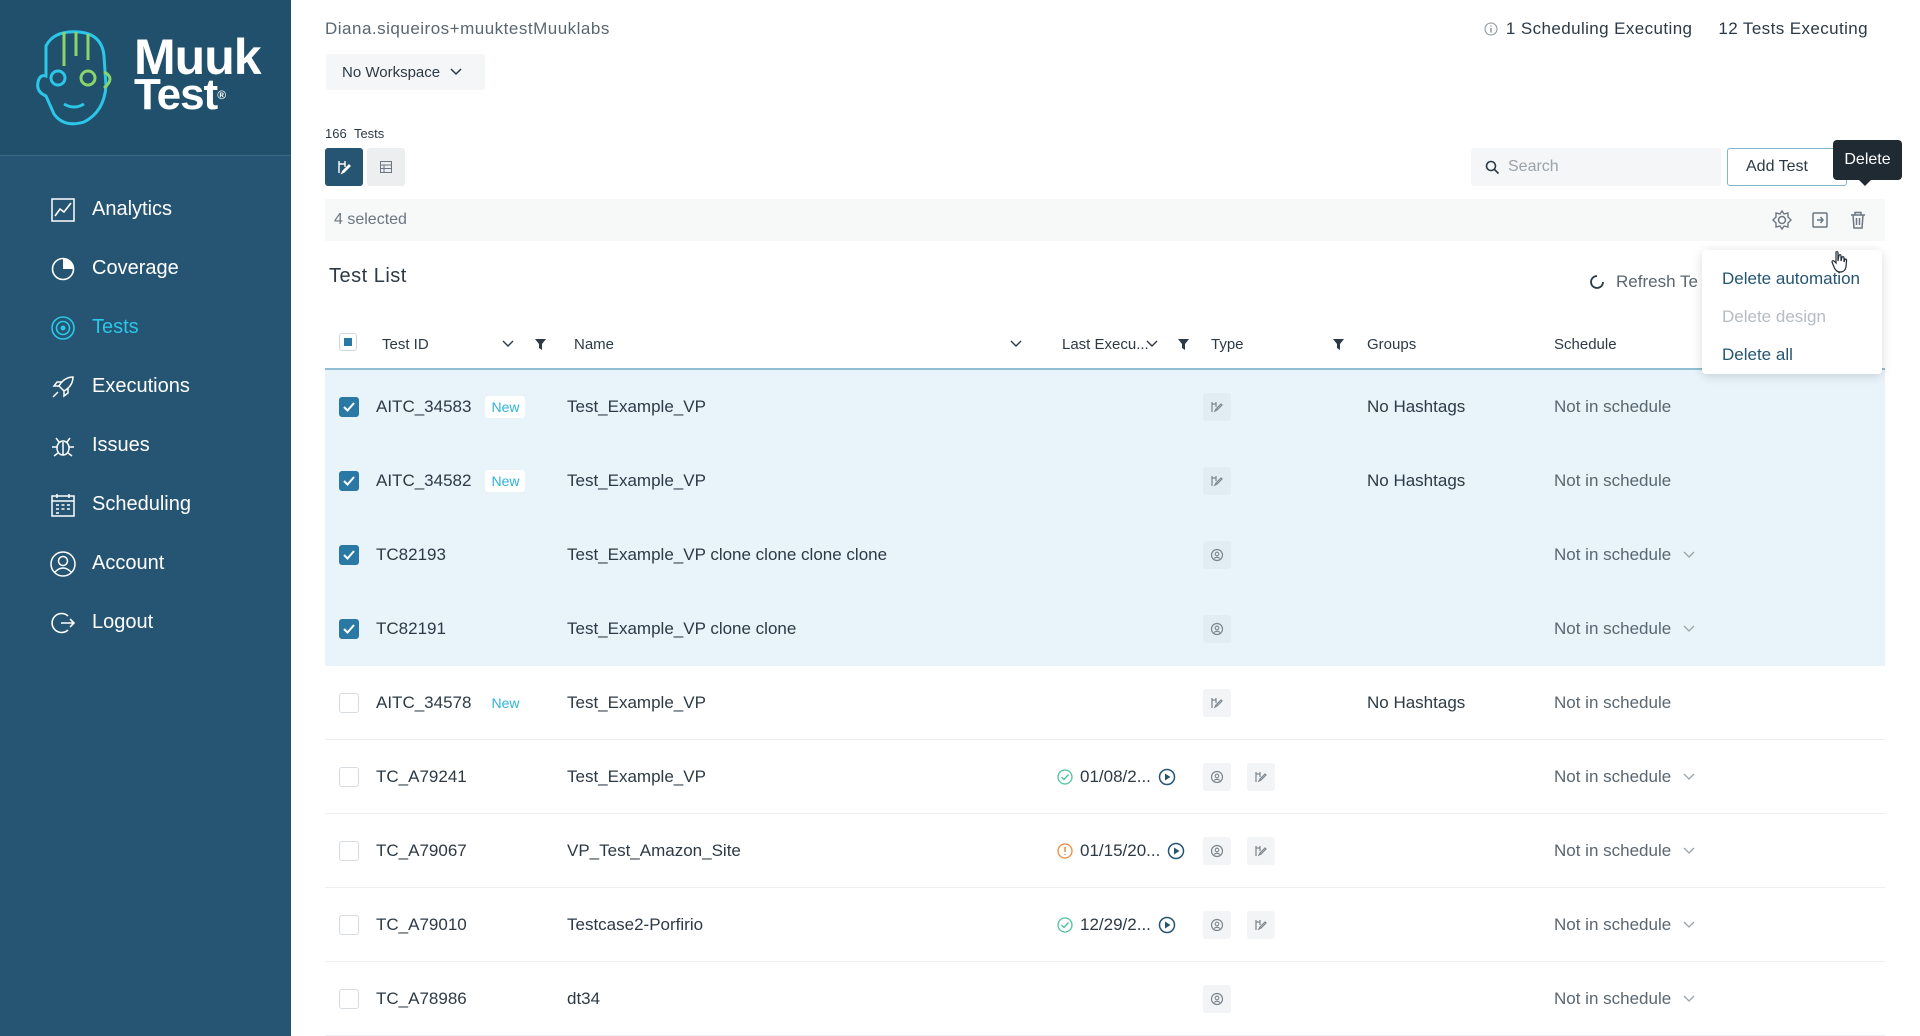 The height and width of the screenshot is (1036, 1920). I want to click on col-test-id: Test ID, so click(405, 344).